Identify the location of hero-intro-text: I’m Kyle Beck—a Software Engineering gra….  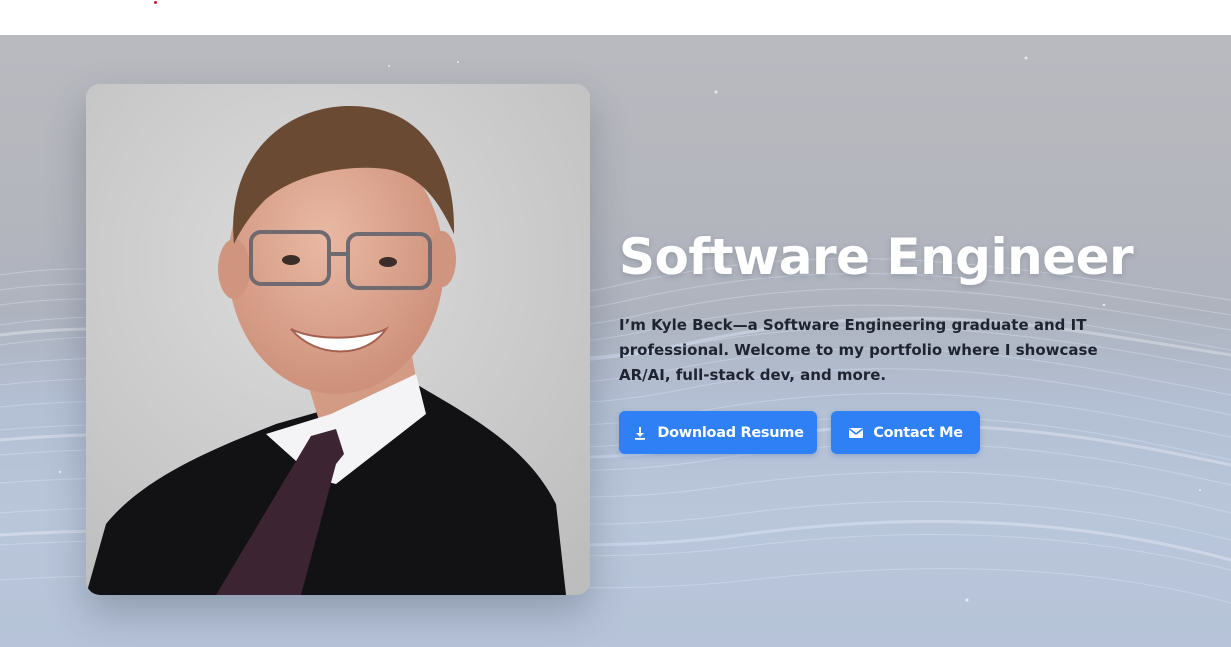
(858, 350).